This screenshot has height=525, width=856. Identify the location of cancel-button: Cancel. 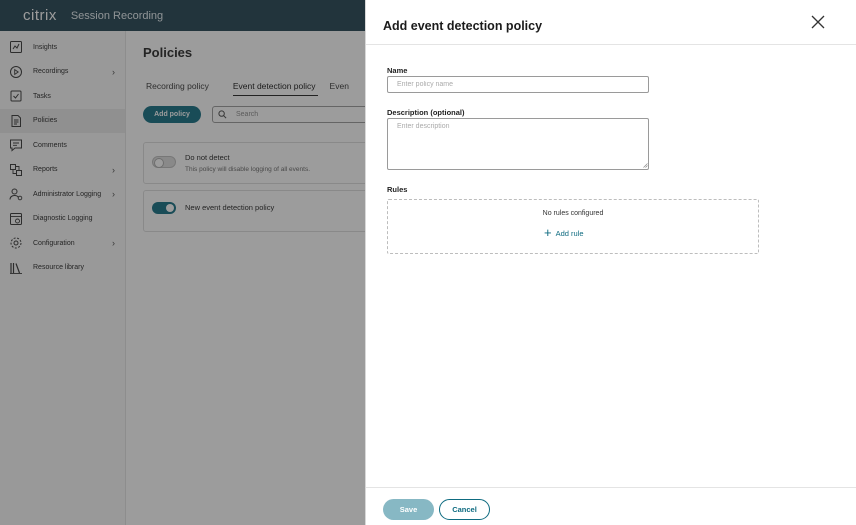
(464, 509).